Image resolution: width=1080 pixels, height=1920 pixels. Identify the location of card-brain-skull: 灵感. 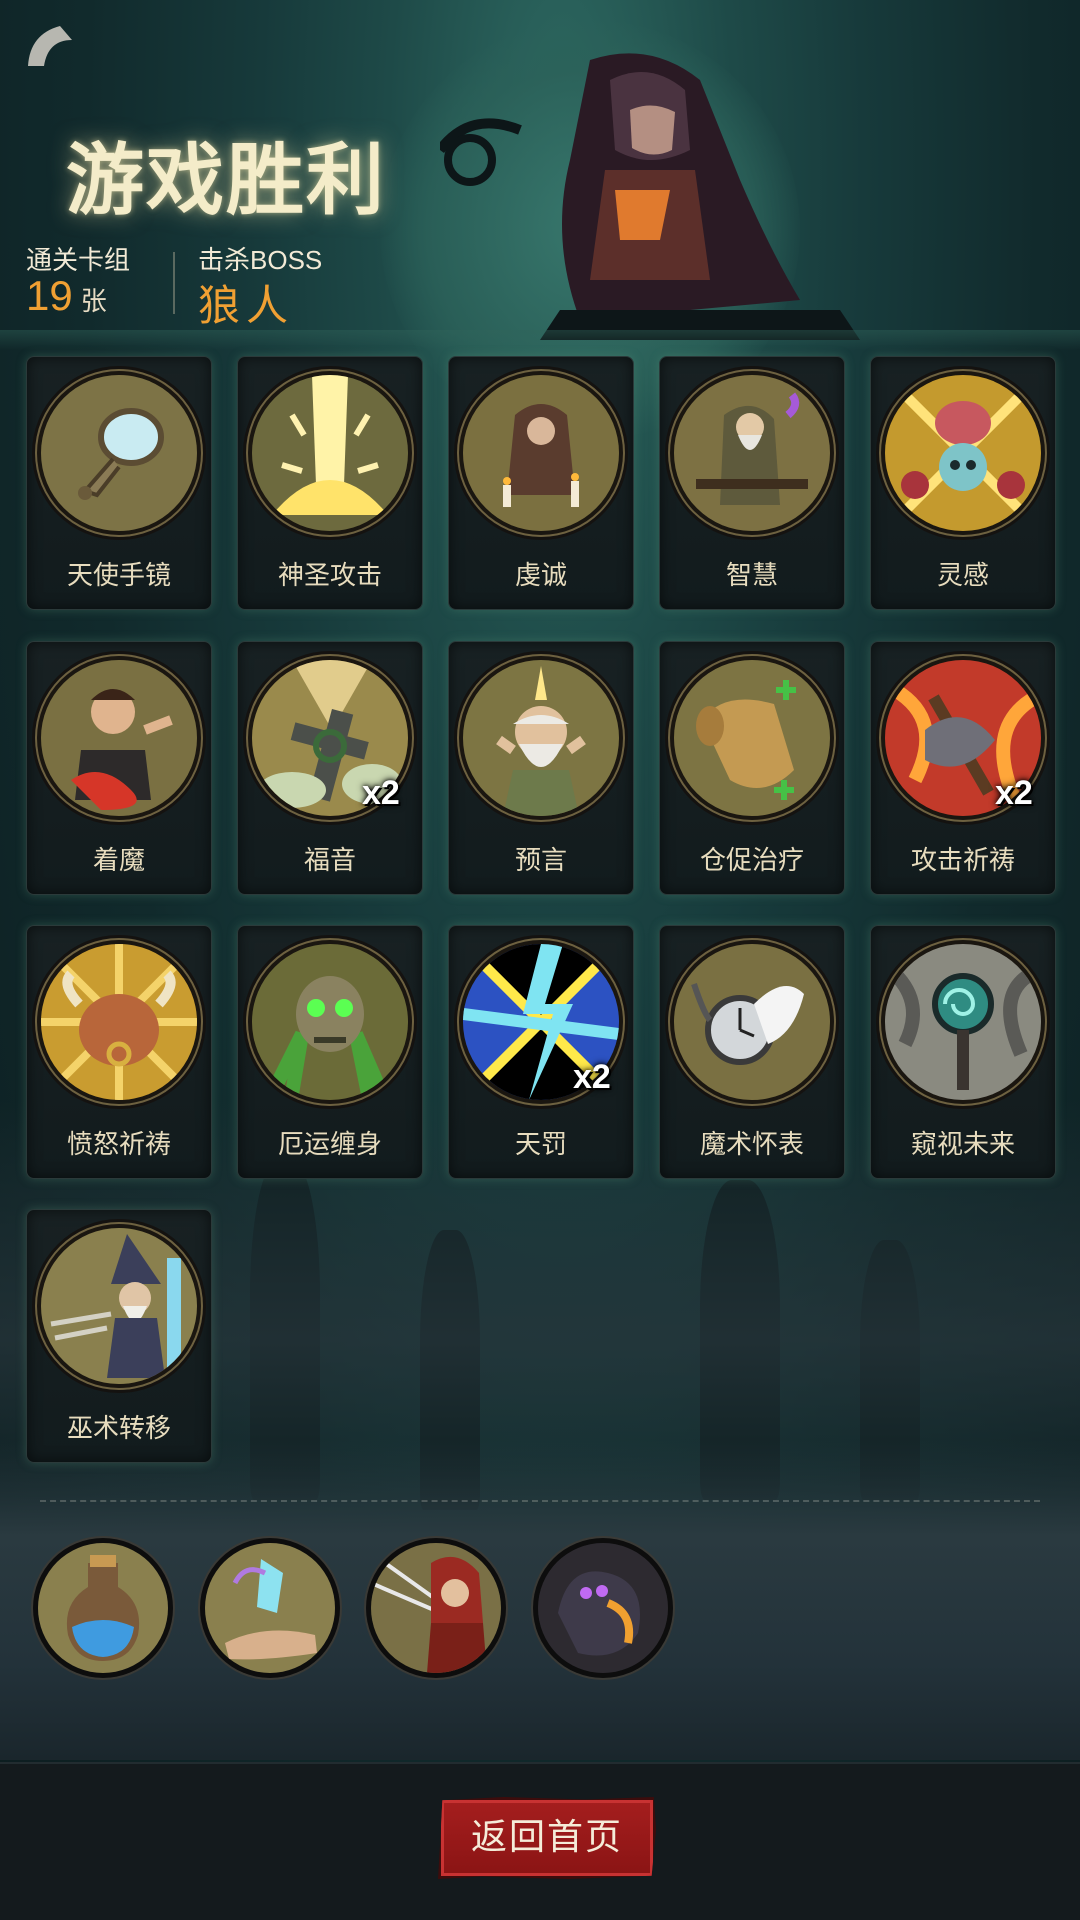
(963, 483).